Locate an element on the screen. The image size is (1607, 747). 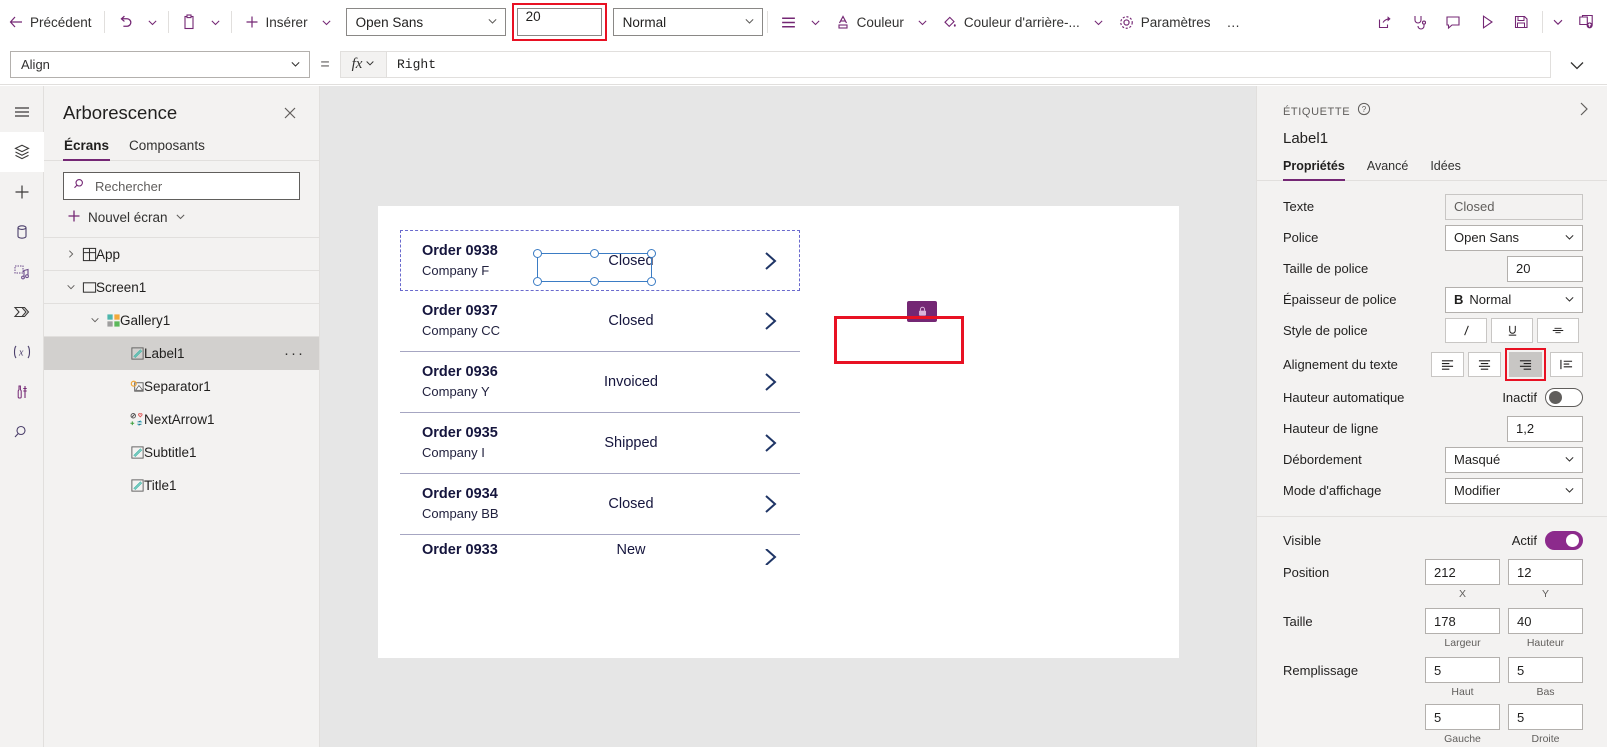
tab-avance: Avancé is located at coordinates (1387, 169).